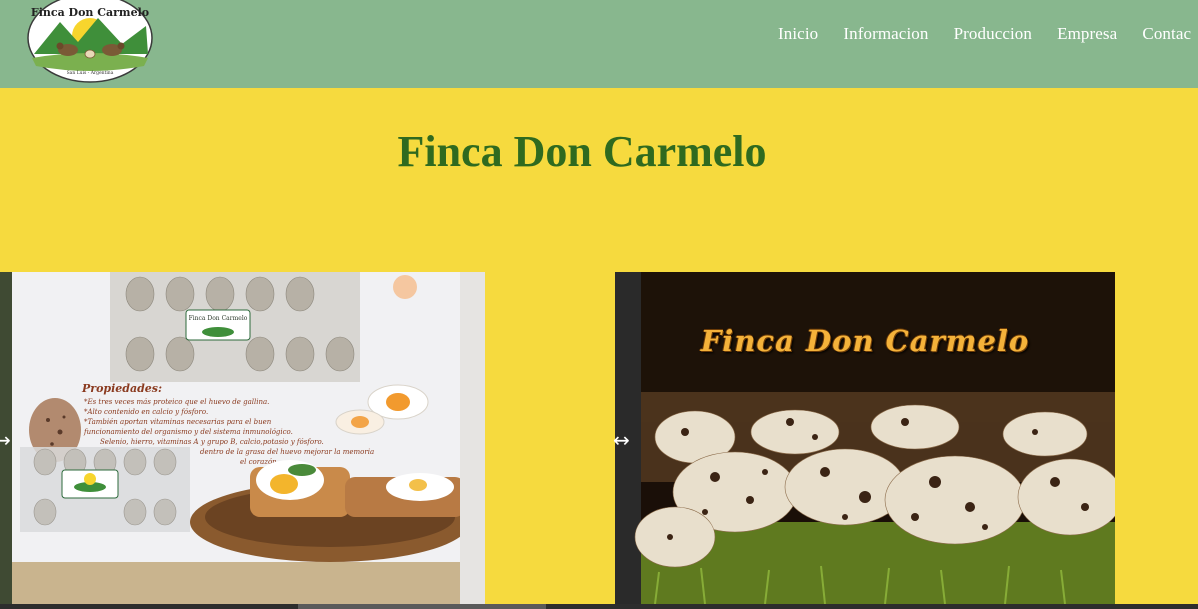 Image resolution: width=1198 pixels, height=609 pixels. What do you see at coordinates (599, 606) in the screenshot?
I see `carousel-scrollbar` at bounding box center [599, 606].